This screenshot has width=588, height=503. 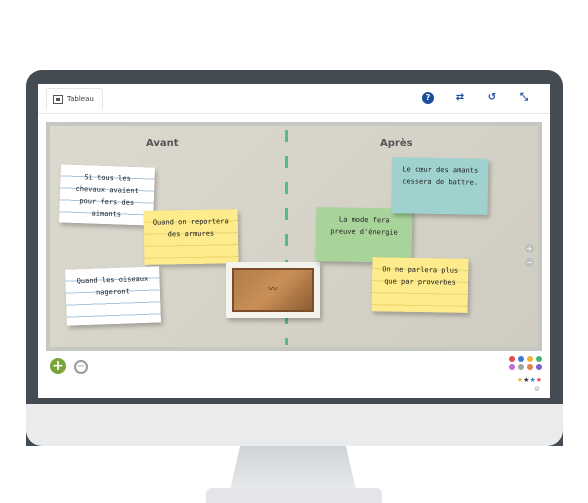 What do you see at coordinates (537, 389) in the screenshot?
I see `clear-icon: ⊘` at bounding box center [537, 389].